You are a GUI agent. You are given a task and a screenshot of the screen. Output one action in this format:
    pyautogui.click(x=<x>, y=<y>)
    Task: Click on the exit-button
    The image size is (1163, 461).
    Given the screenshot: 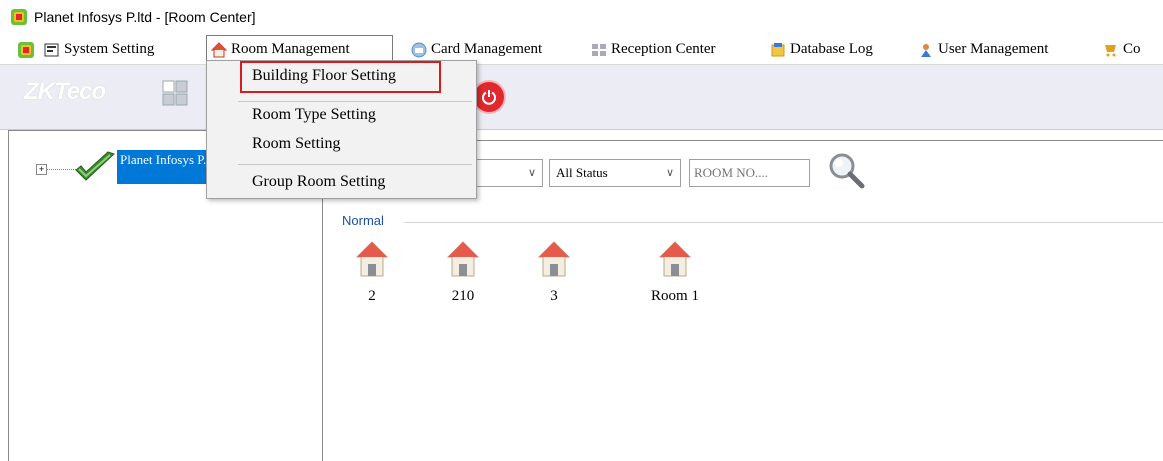 What is the action you would take?
    pyautogui.click(x=489, y=97)
    